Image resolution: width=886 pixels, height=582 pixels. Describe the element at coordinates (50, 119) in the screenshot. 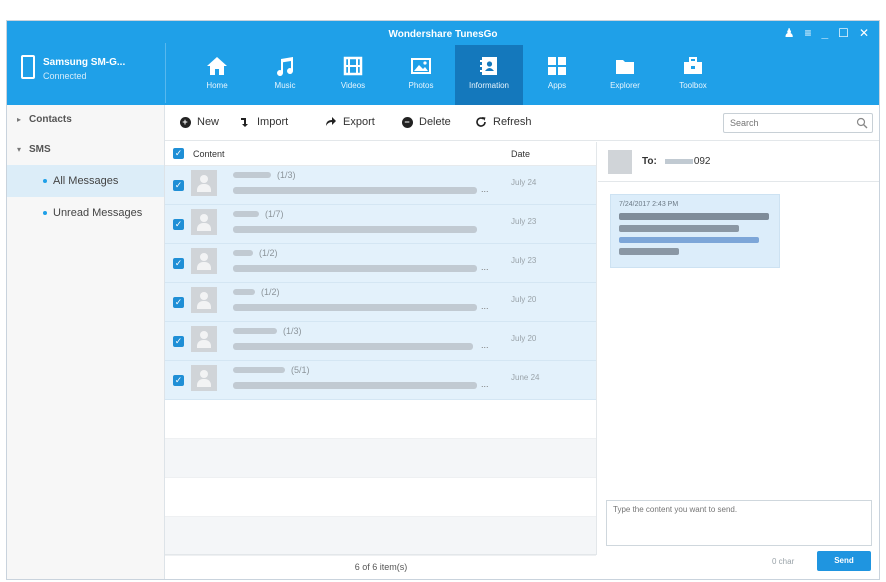

I see `sidebar-group-label: Contacts` at that location.